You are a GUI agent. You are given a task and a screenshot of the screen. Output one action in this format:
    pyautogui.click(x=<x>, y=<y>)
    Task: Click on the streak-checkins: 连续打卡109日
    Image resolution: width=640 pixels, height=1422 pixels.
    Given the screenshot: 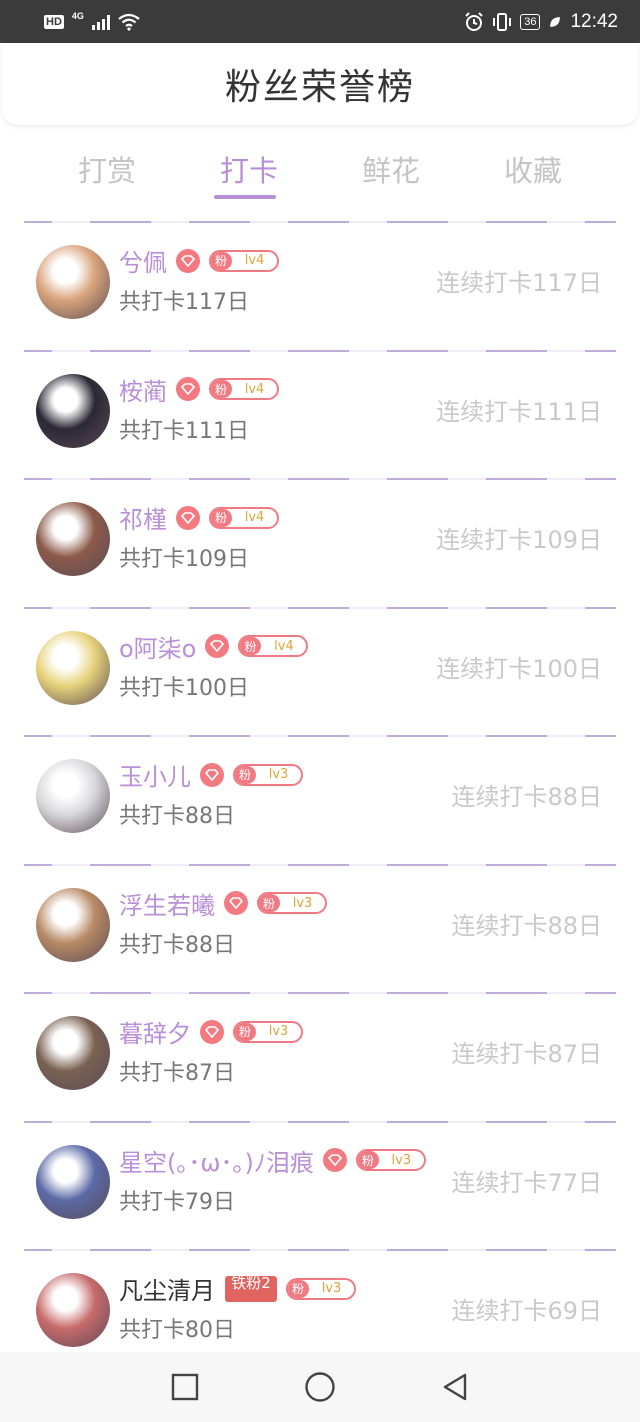 What is the action you would take?
    pyautogui.click(x=519, y=540)
    